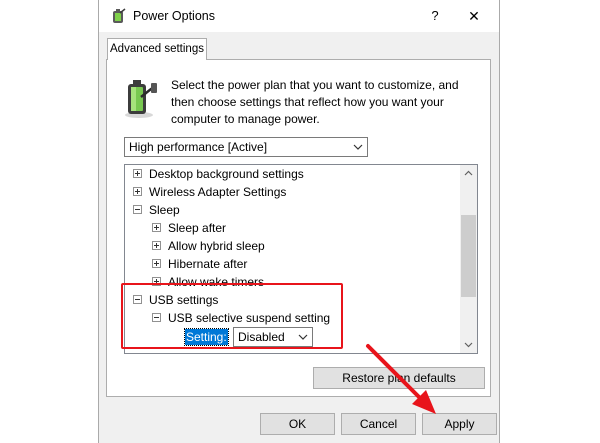 This screenshot has width=600, height=443. I want to click on tab-advanced-settings: Advanced settings, so click(157, 49).